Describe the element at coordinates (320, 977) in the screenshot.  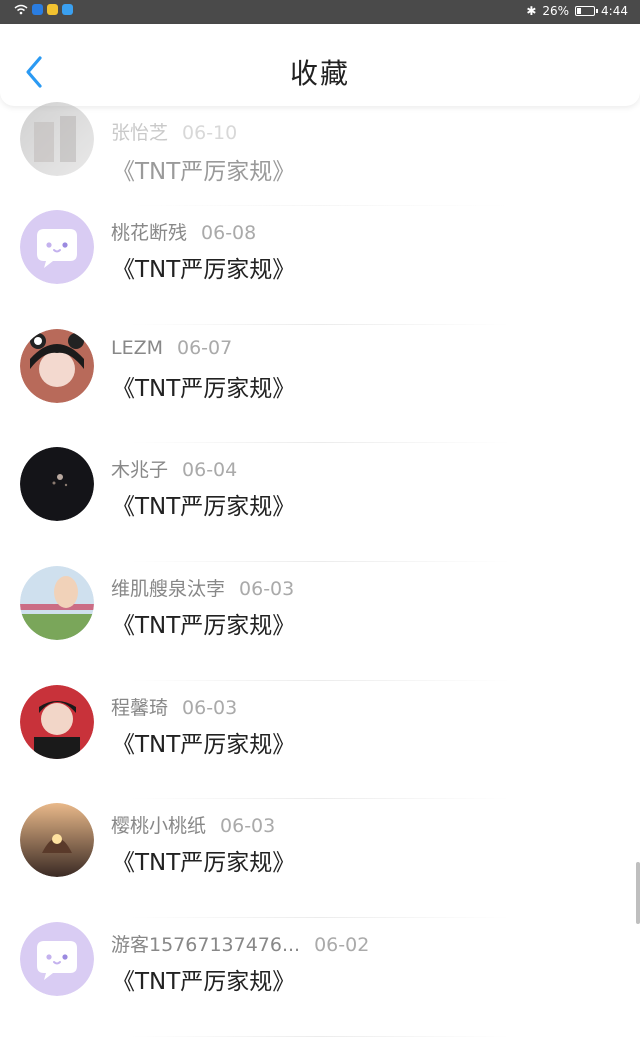
I see `list-item: 游客15767137476... 06-02 《TNT严厉家规》` at that location.